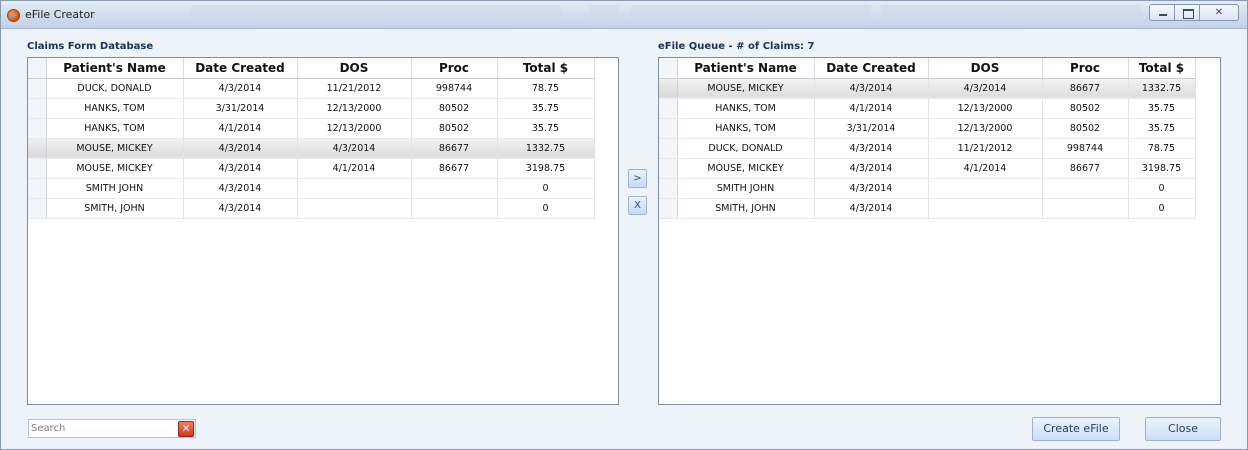 This screenshot has width=1248, height=450. I want to click on cell-date-created: 4/1/2014, so click(871, 108).